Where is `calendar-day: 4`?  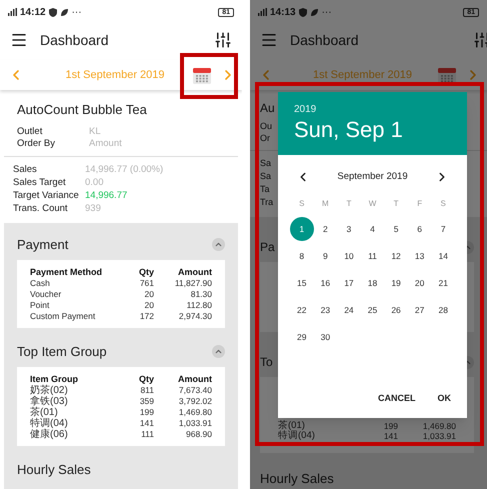 calendar-day: 4 is located at coordinates (372, 229).